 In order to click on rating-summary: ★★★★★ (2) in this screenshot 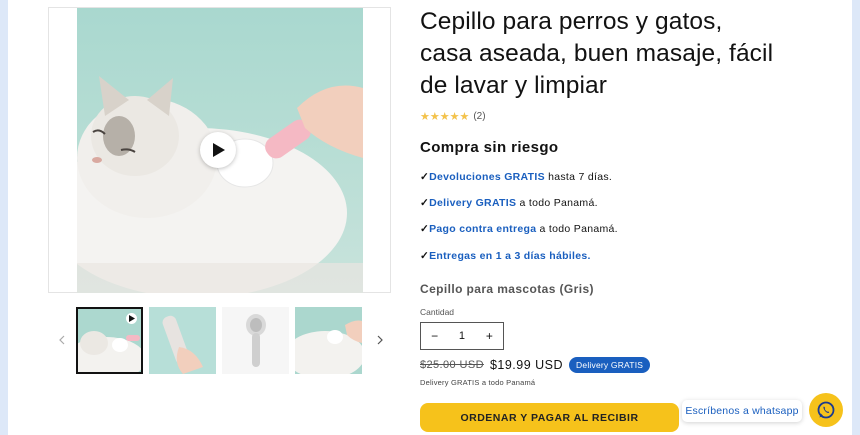, I will do `click(453, 116)`.